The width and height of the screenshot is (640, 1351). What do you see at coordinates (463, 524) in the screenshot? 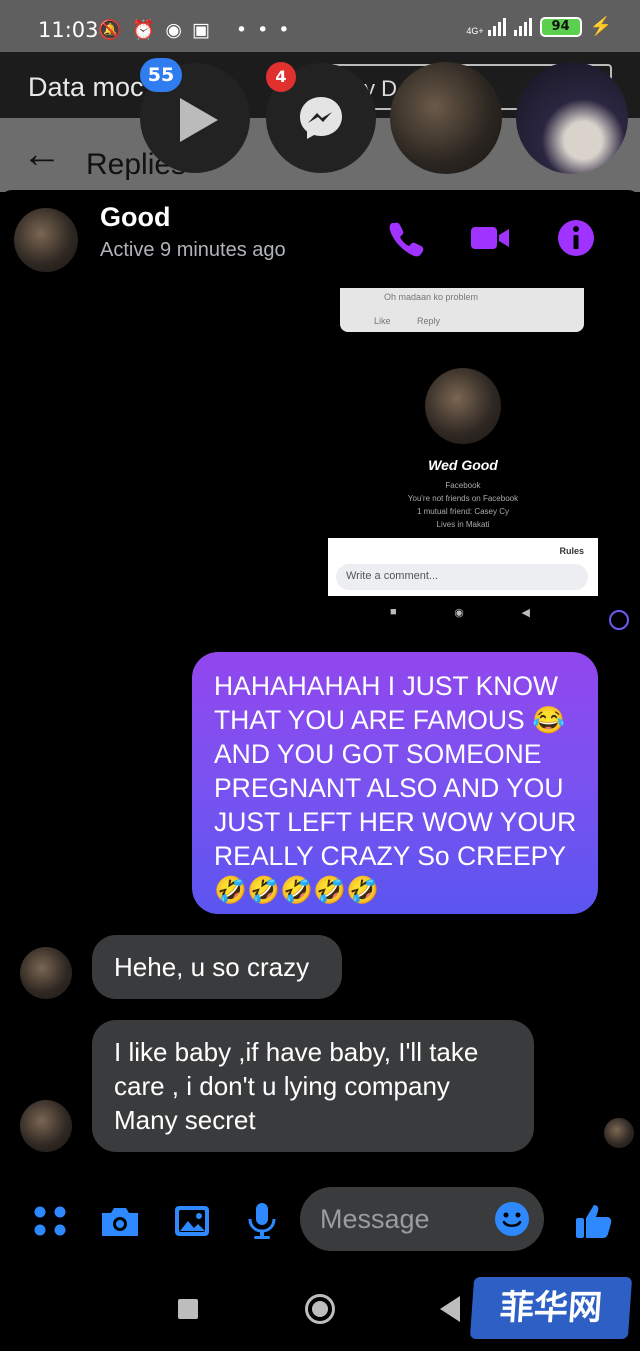
I see `attachment-lives-line: Lives in Makati` at bounding box center [463, 524].